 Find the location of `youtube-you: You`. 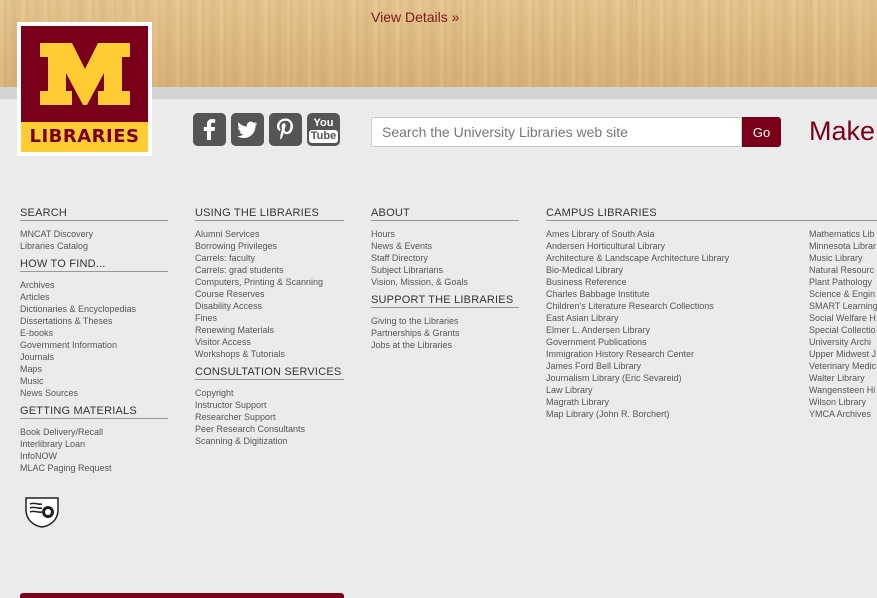

youtube-you: You is located at coordinates (323, 122).